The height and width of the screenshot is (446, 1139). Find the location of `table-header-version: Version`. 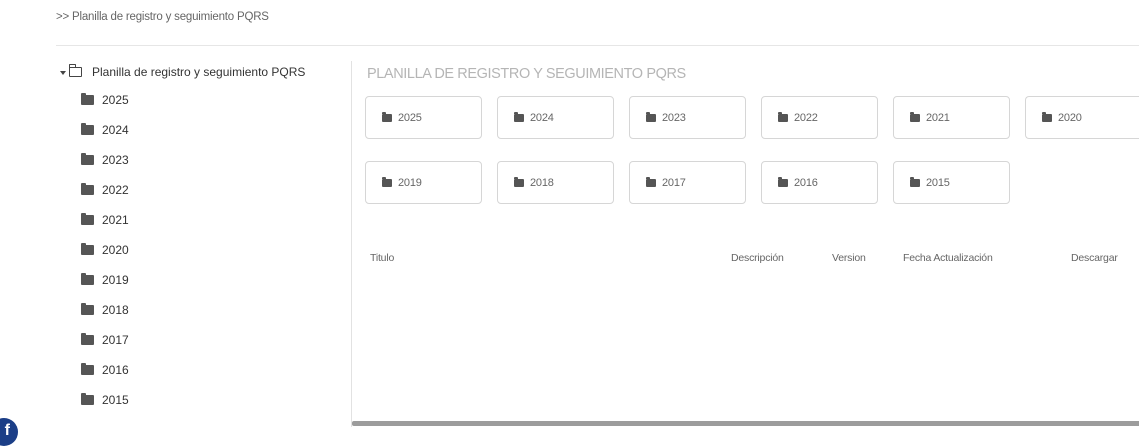

table-header-version: Version is located at coordinates (849, 258).